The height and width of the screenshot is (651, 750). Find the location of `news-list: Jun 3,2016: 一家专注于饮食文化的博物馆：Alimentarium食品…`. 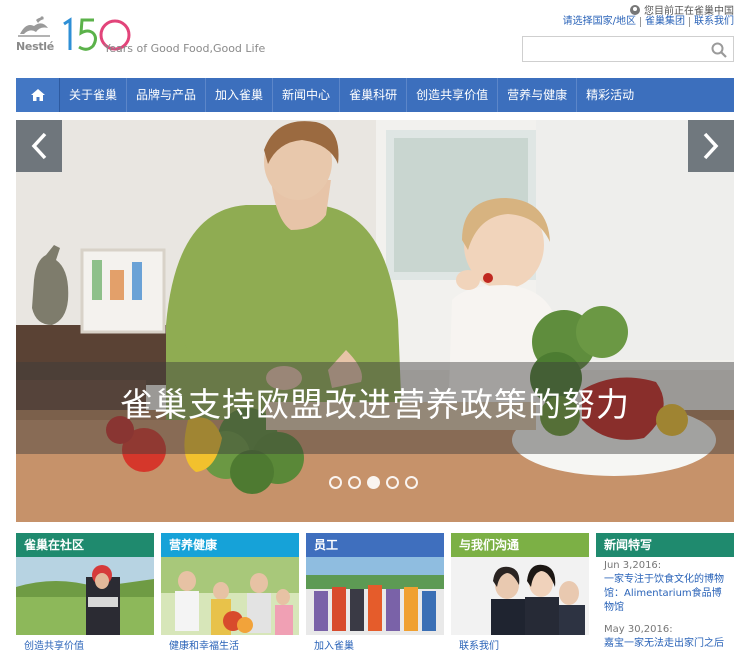

news-list: Jun 3,2016: 一家专注于饮食文化的博物馆：Alimentarium食品… is located at coordinates (665, 604).